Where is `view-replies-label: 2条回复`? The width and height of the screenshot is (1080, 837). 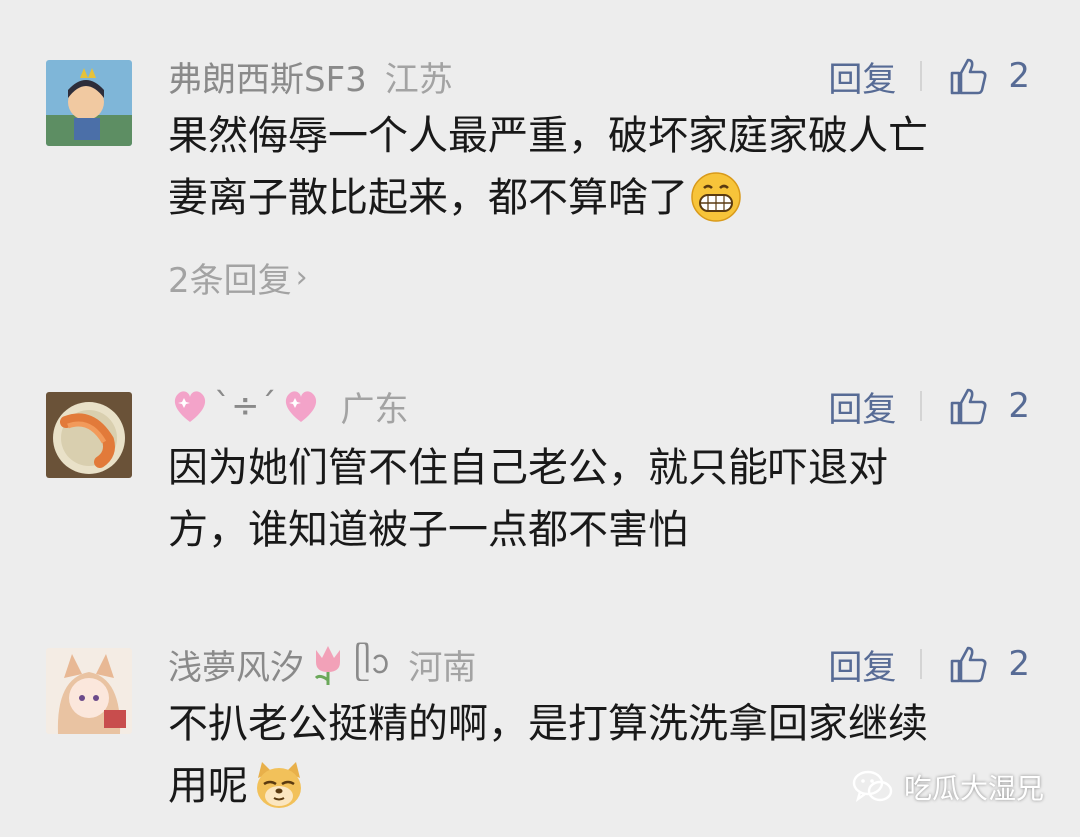
view-replies-label: 2条回复 is located at coordinates (230, 281).